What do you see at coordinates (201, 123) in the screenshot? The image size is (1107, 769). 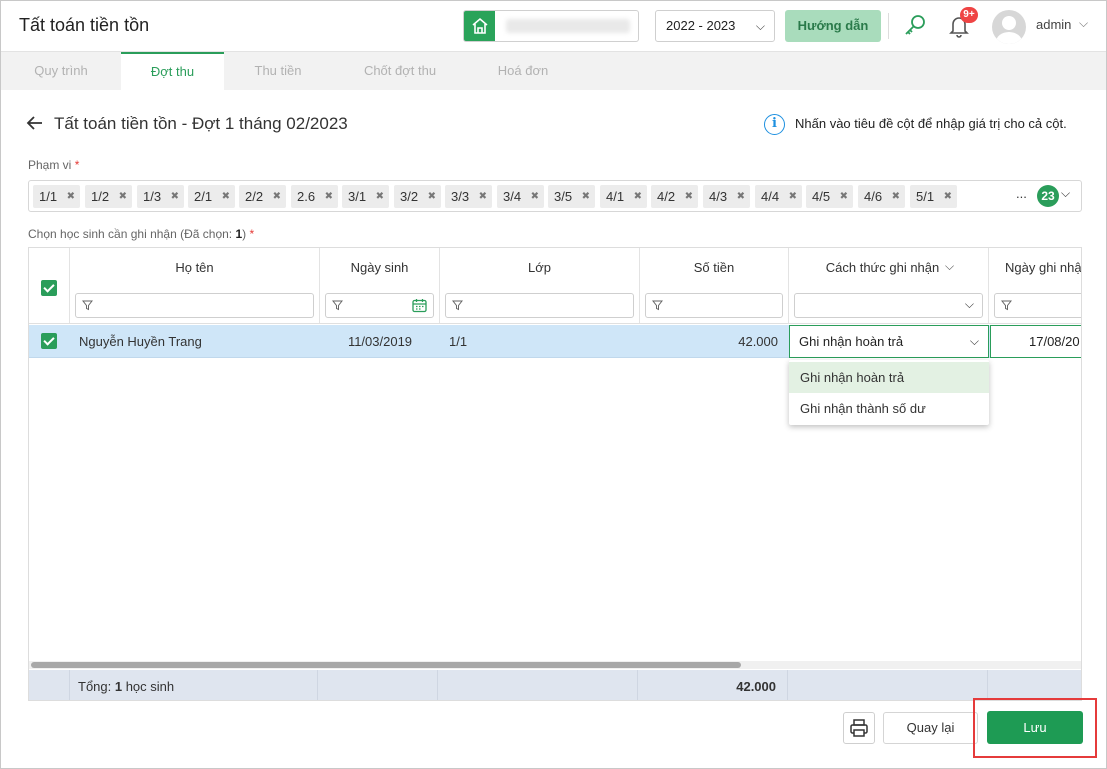 I see `page-title: Tất toán tiền tồn - Đợt 1 tháng 02/2023` at bounding box center [201, 123].